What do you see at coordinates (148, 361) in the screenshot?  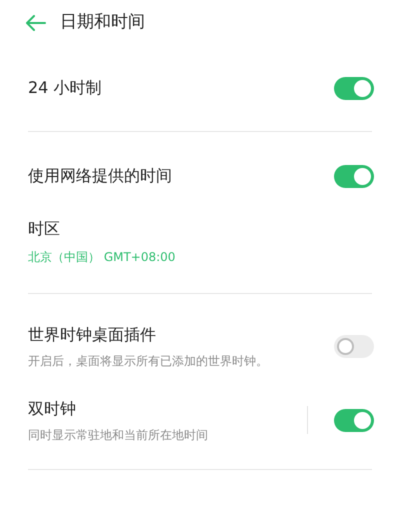 I see `setting-description: 开启后，桌面将显示所有已添加的世界时钟。` at bounding box center [148, 361].